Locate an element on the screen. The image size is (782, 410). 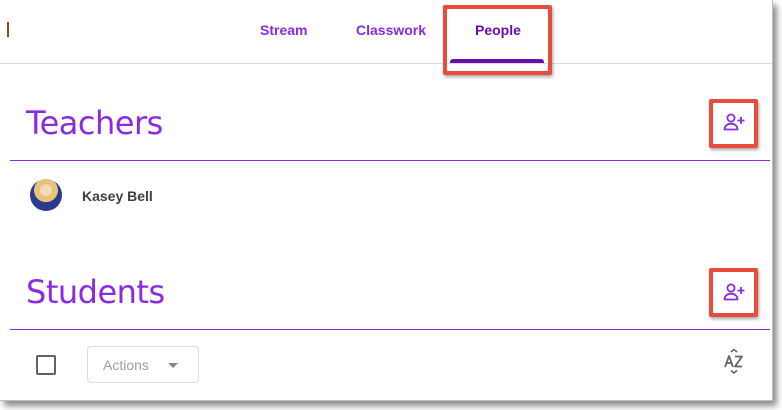
teachers-heading: Teachers is located at coordinates (94, 123).